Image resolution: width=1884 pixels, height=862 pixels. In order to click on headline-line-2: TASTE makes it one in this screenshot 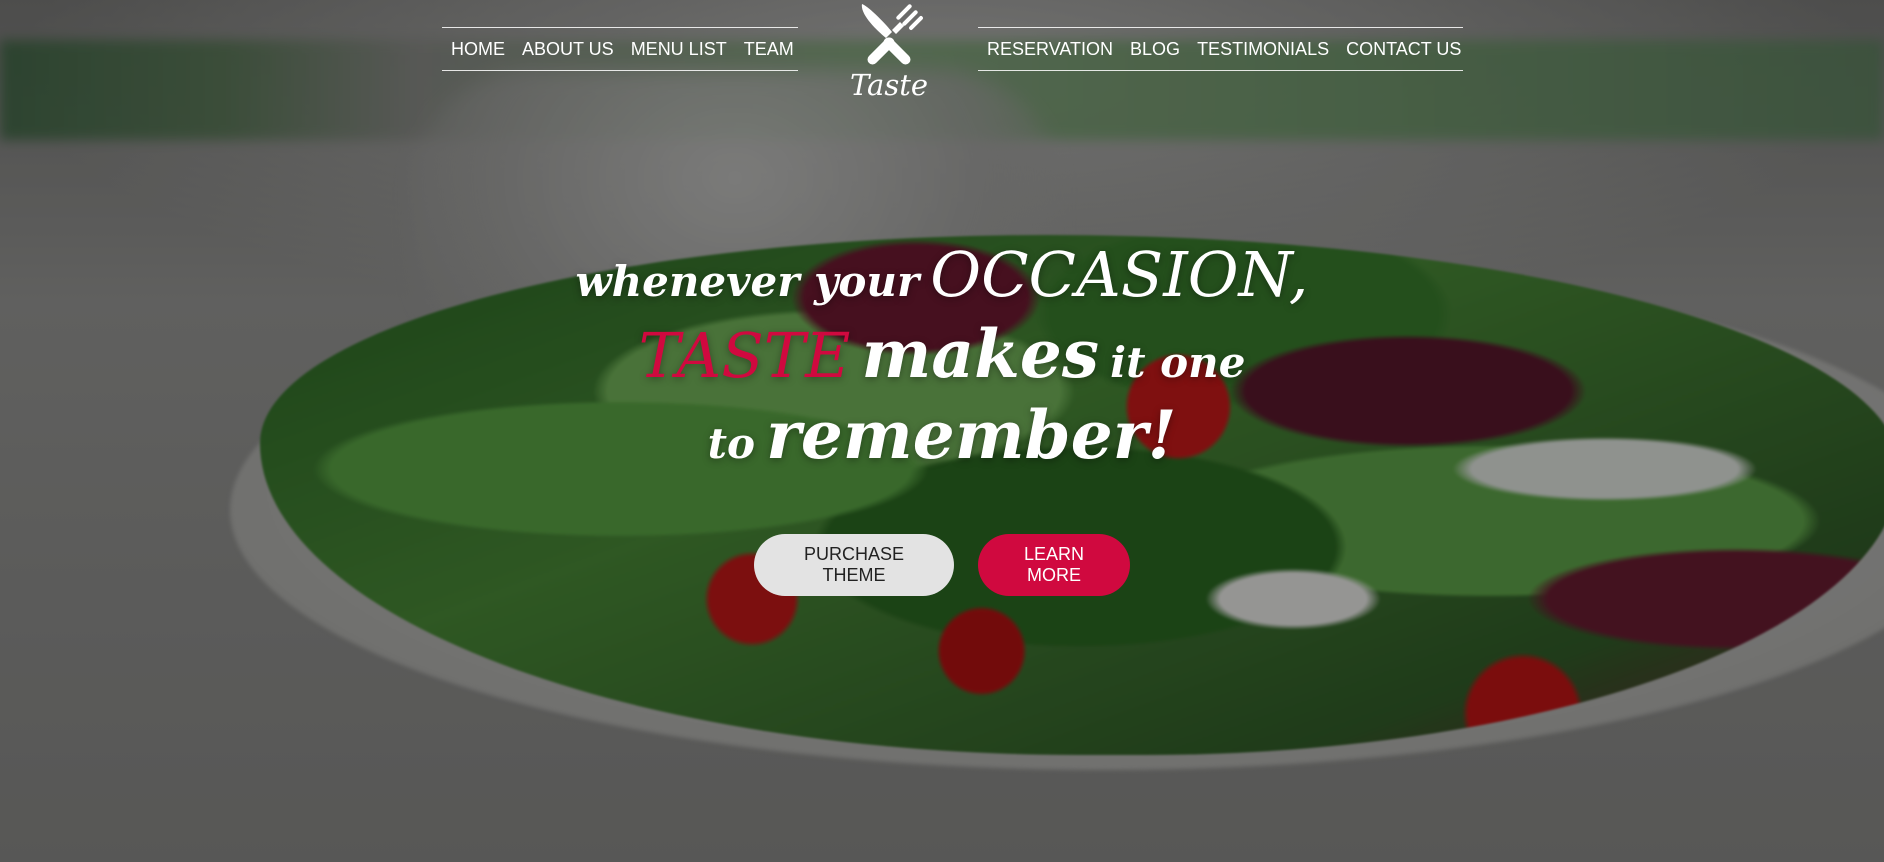, I will do `click(942, 354)`.